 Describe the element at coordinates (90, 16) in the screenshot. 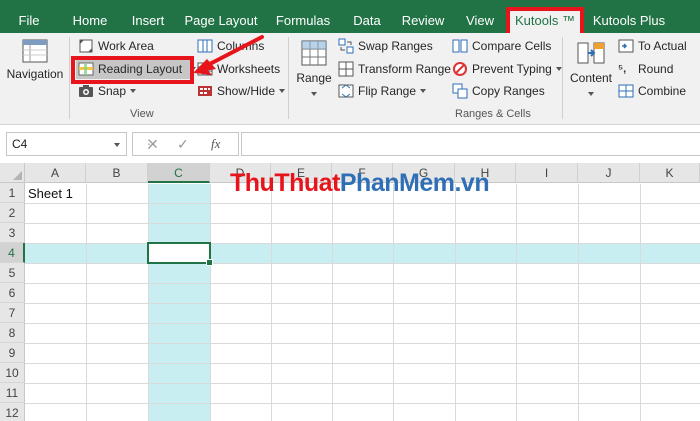

I see `tab-home: Home` at that location.